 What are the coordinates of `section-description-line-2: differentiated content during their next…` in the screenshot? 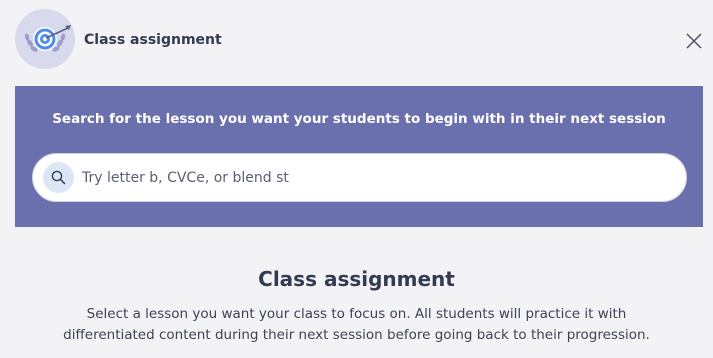 It's located at (356, 335).